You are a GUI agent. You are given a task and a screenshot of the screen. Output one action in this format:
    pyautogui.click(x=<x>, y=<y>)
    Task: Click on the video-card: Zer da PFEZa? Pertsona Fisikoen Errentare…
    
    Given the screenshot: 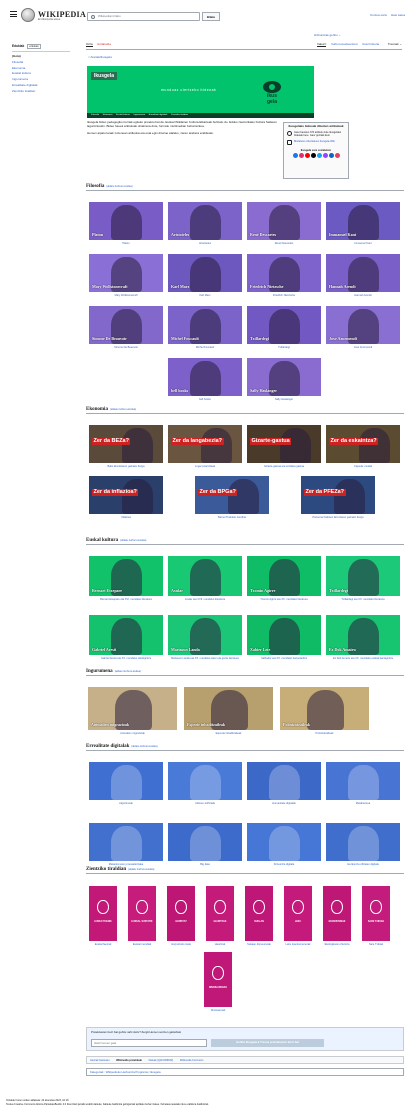 What is the action you would take?
    pyautogui.click(x=338, y=499)
    